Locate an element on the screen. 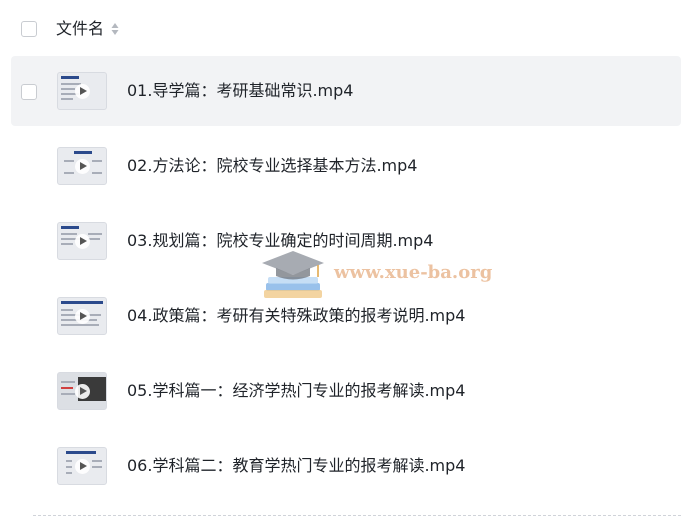 The width and height of the screenshot is (681, 518). watermark: www.xue-ba.org is located at coordinates (377, 277).